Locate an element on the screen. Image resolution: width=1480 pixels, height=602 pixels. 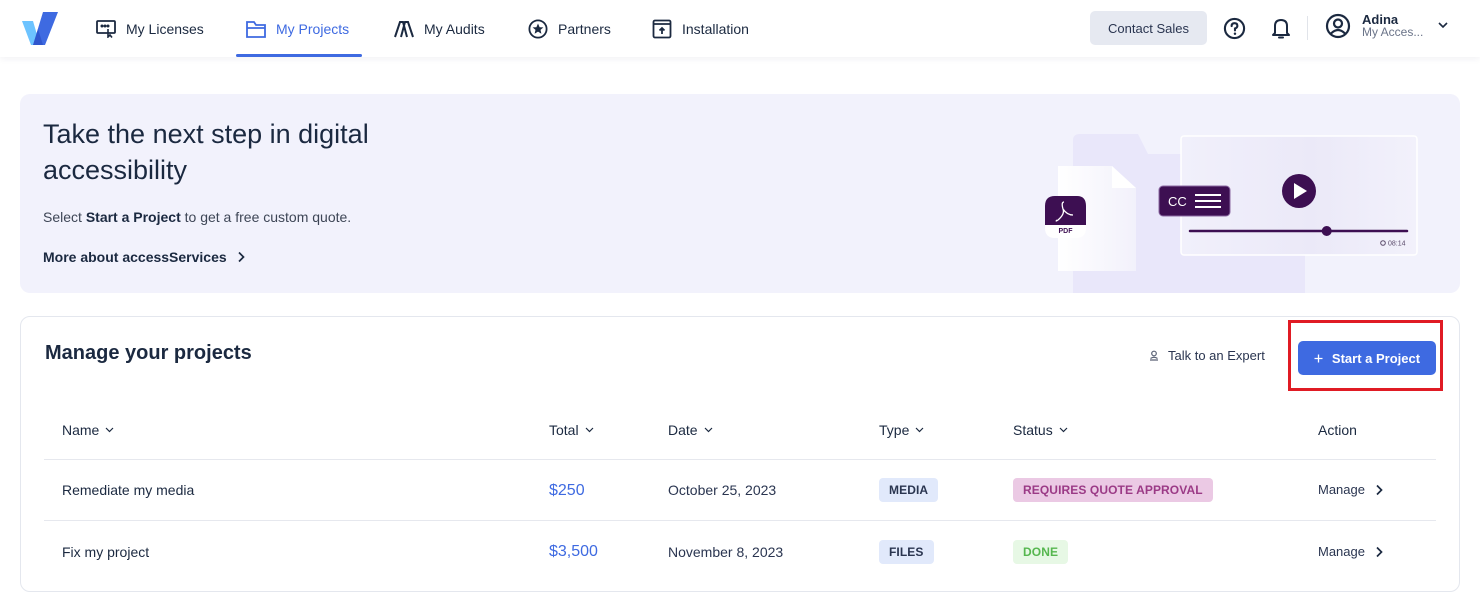
more-about-link: More about accessServices is located at coordinates (144, 257).